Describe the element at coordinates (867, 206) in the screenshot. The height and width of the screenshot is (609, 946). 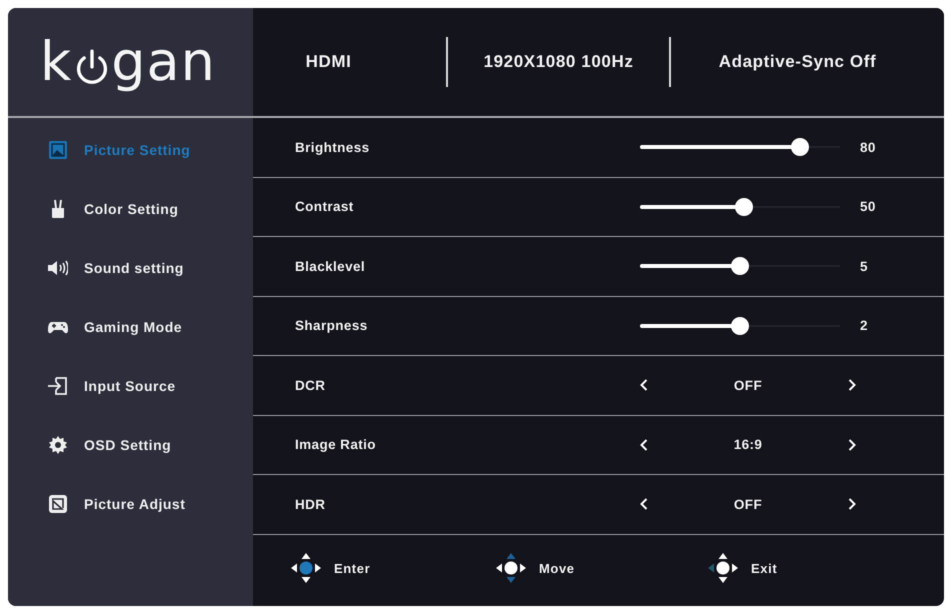
I see `setting-value: 50` at that location.